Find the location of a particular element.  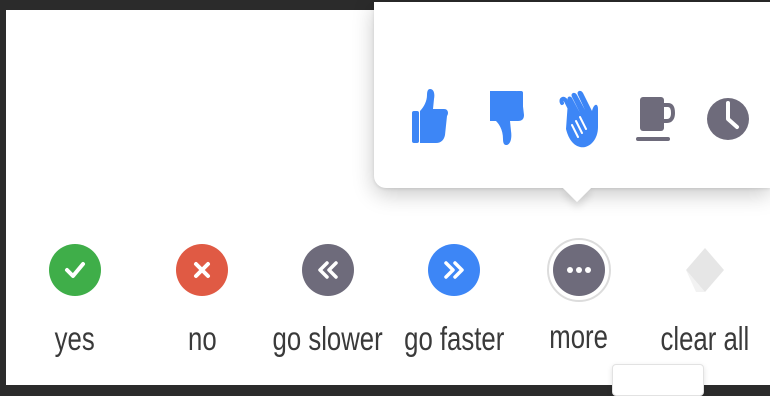

thumbs-up-icon is located at coordinates (430, 116).